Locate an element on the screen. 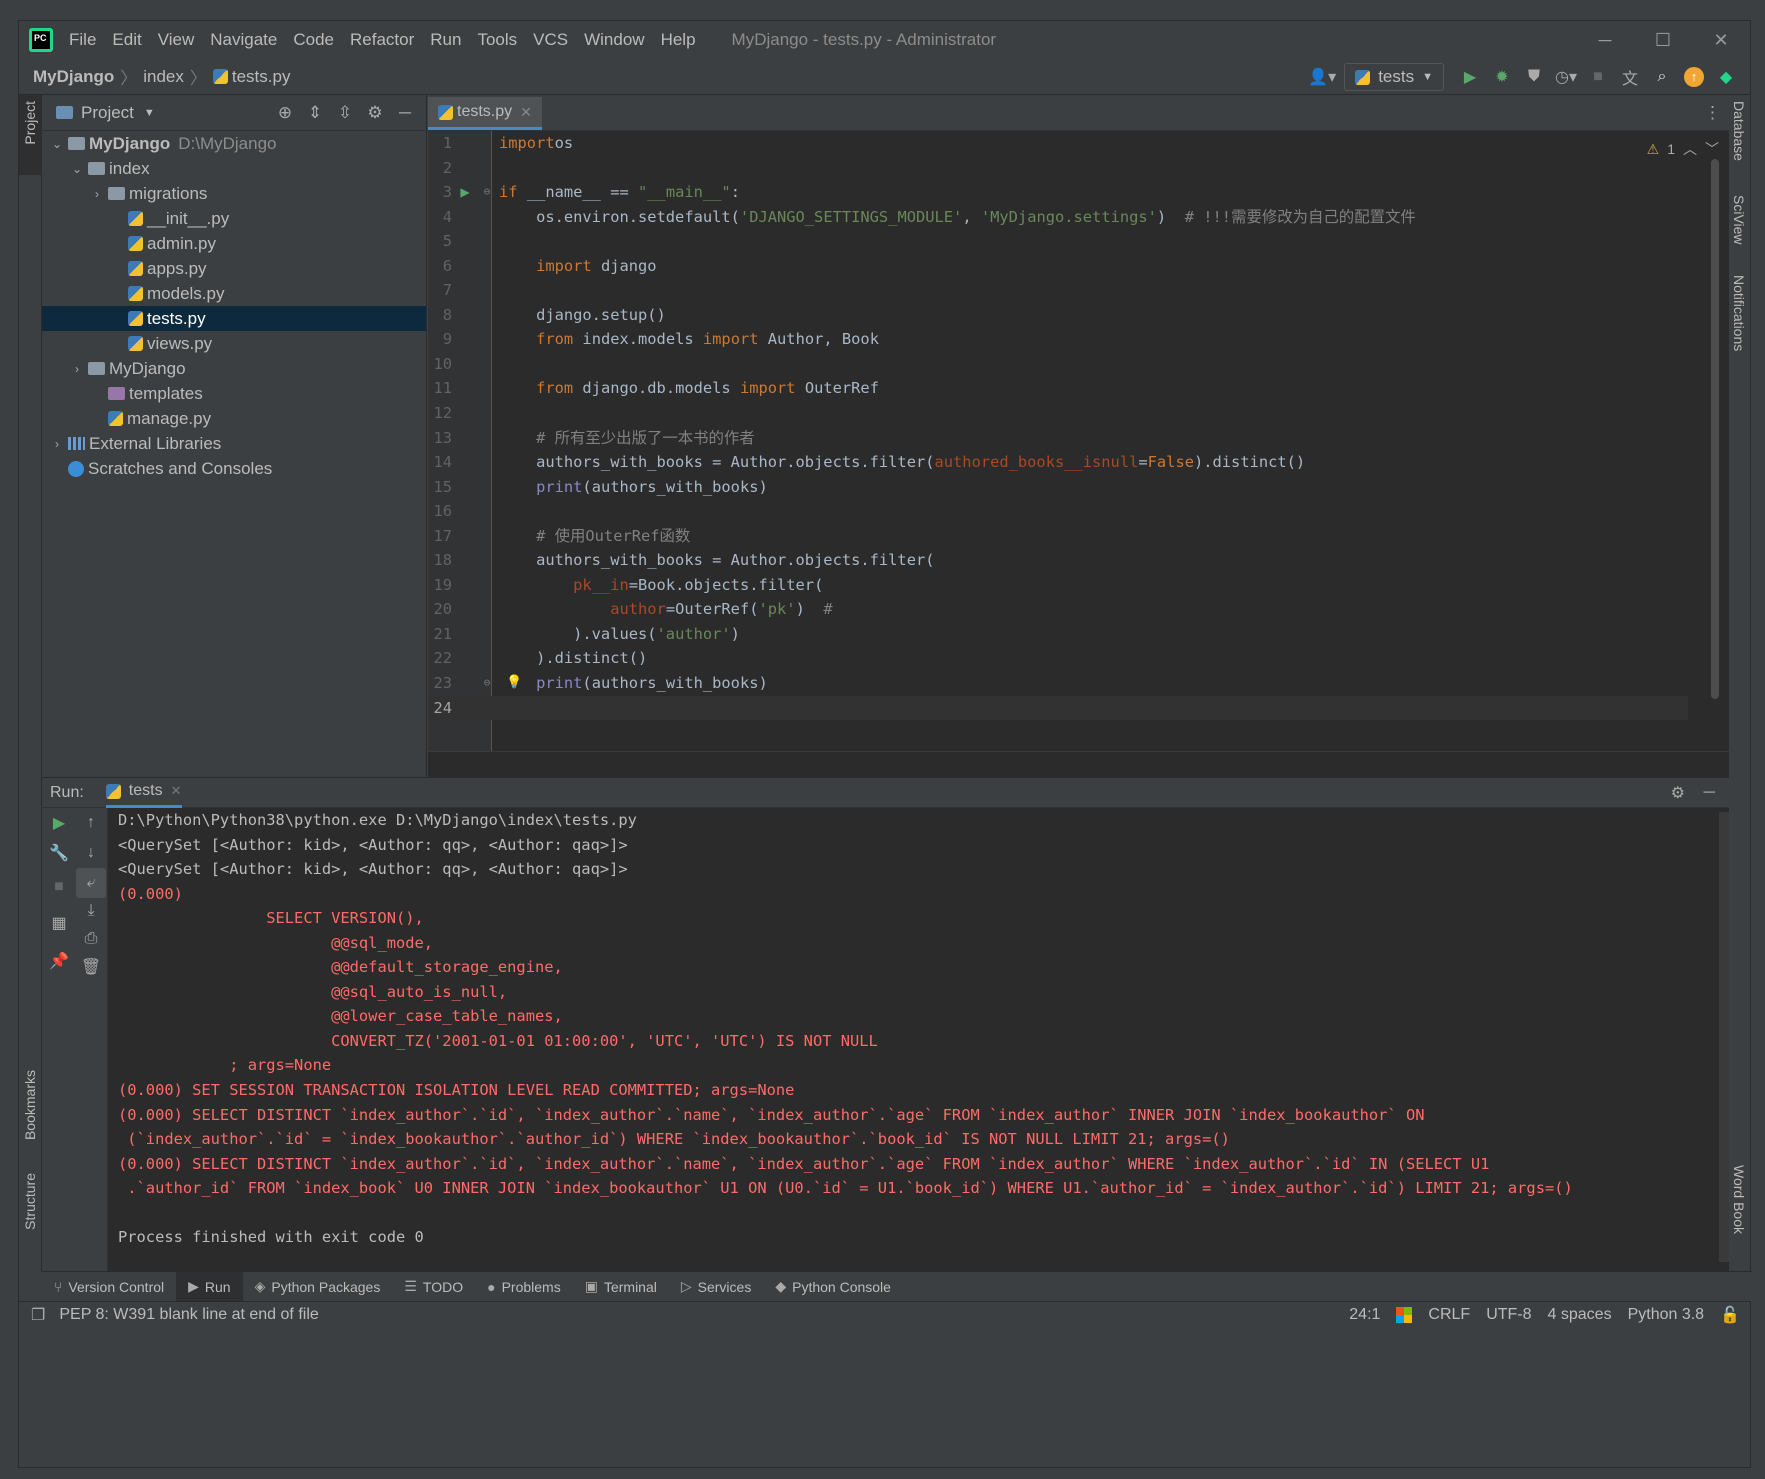  code-line: 22 ).distinct() is located at coordinates (1058, 658).